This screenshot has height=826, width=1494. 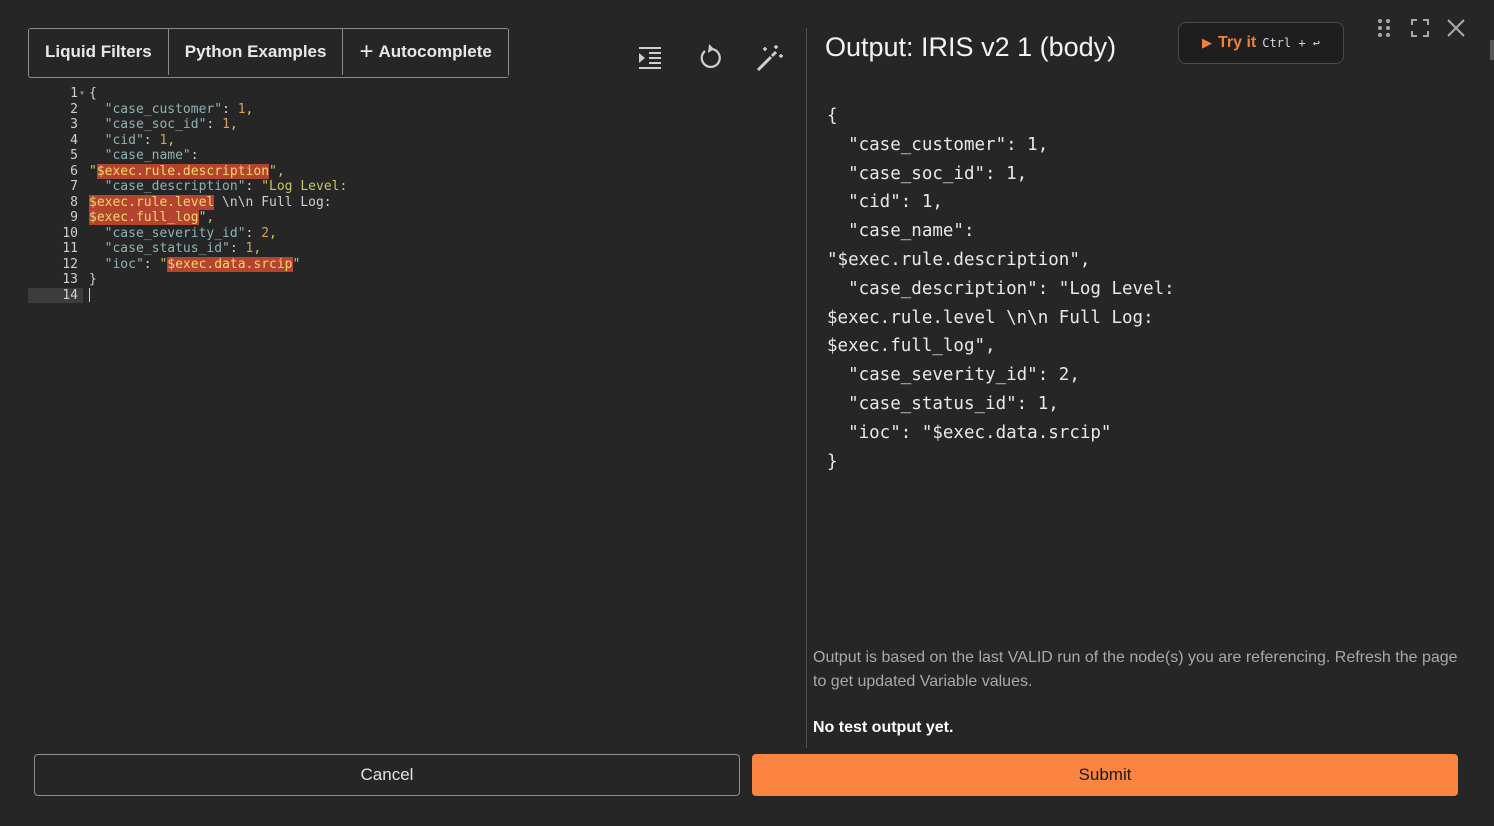 I want to click on line-number: 11, so click(x=70, y=248).